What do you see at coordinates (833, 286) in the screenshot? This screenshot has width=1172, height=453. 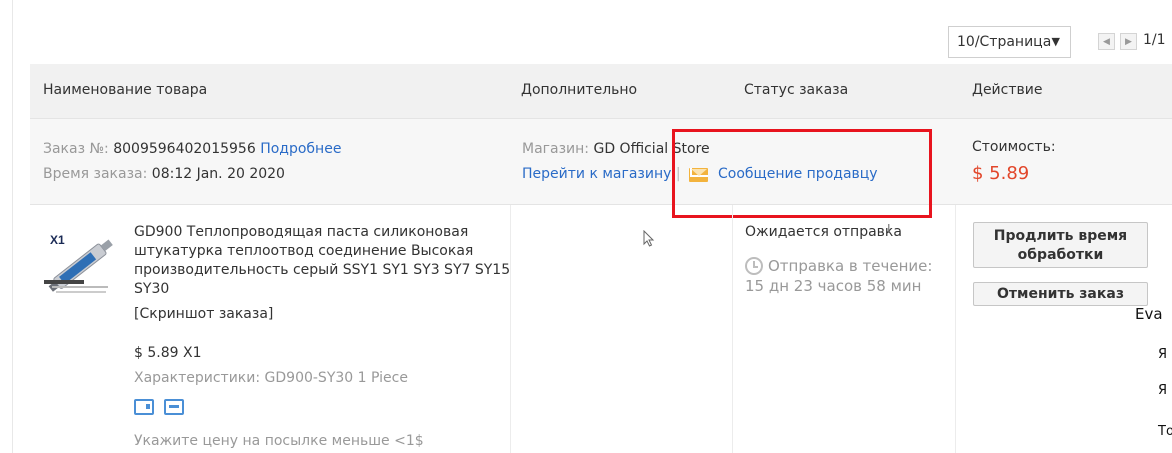 I see `ship-countdown: 15 дн 23 часов 58 мин` at bounding box center [833, 286].